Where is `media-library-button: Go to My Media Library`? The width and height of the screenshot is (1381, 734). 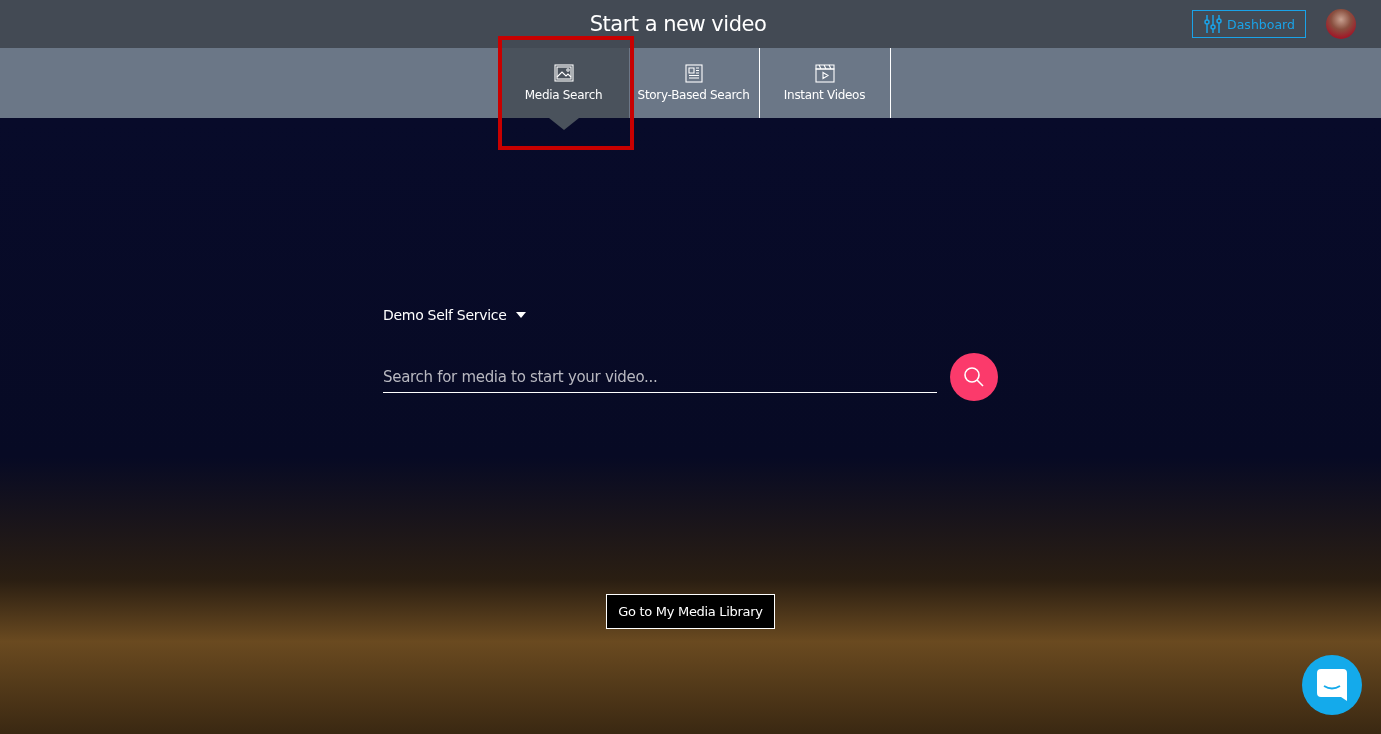
media-library-button: Go to My Media Library is located at coordinates (690, 611).